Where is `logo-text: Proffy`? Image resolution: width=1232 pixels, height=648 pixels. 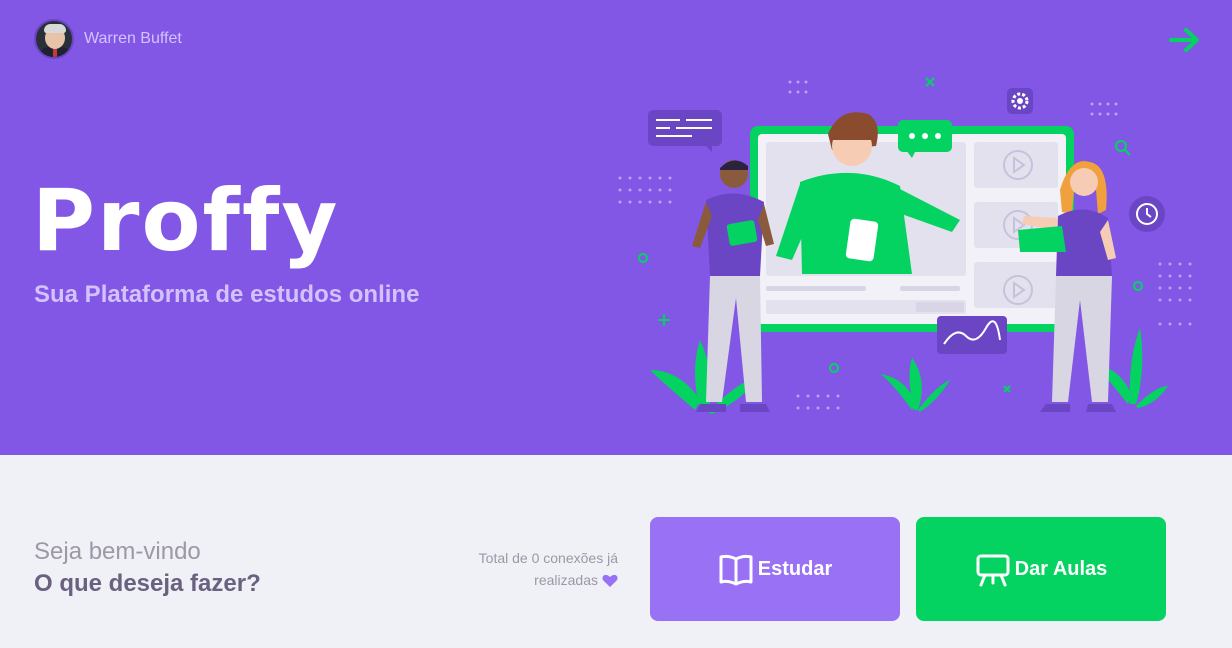 logo-text: Proffy is located at coordinates (185, 224).